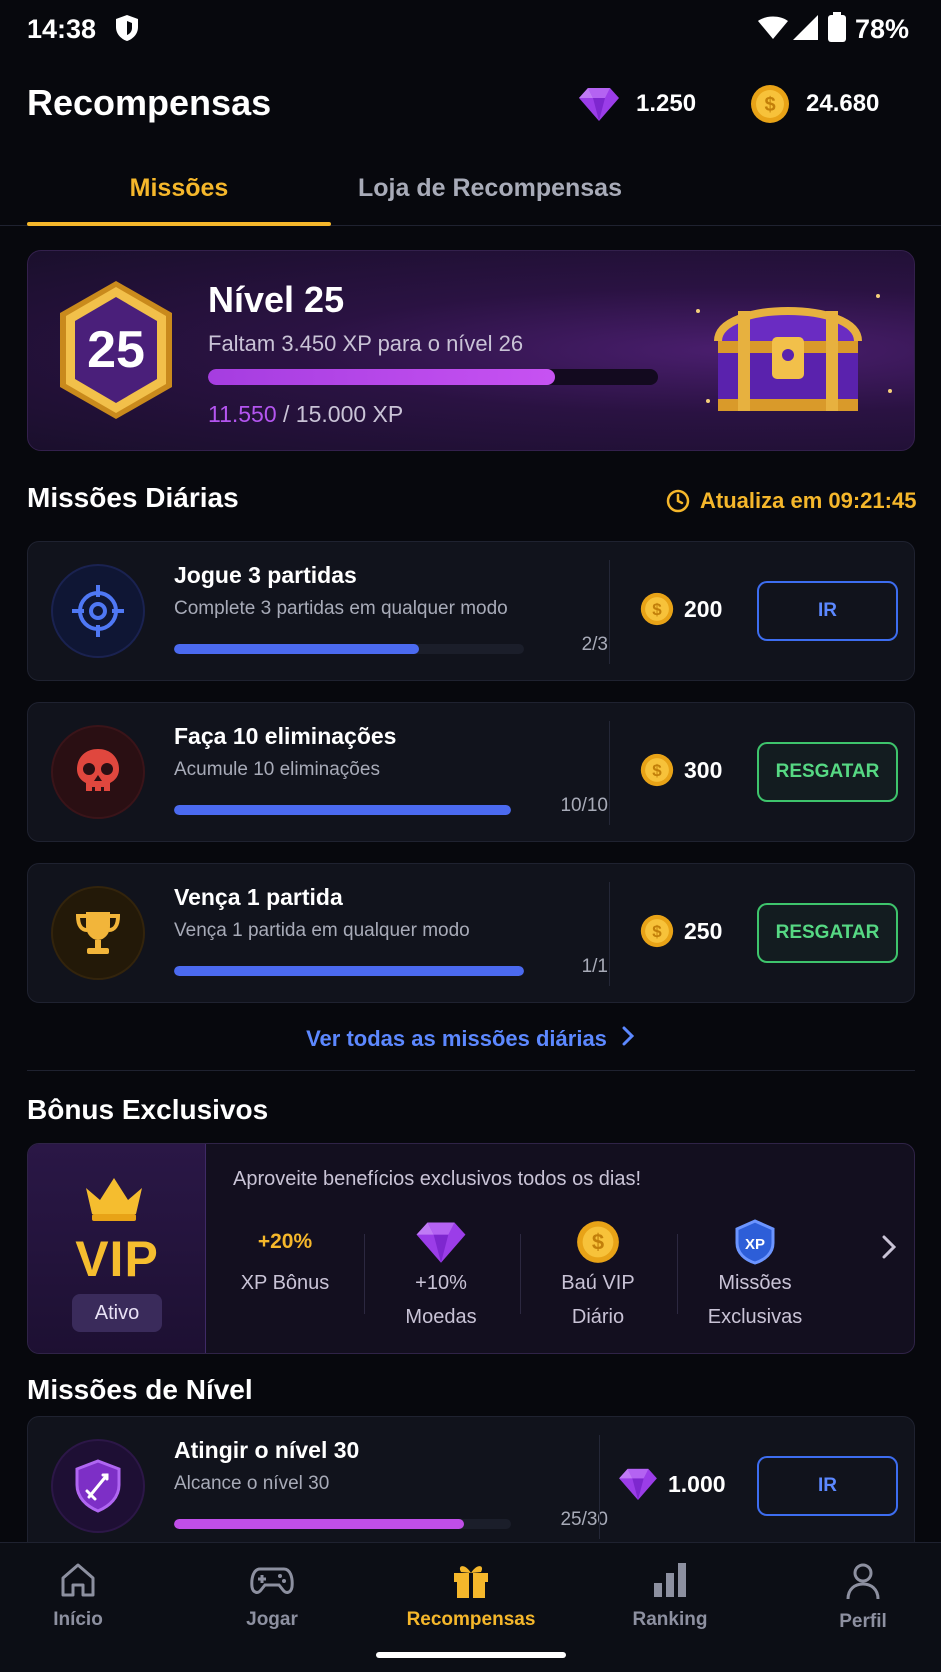 The height and width of the screenshot is (1672, 941). I want to click on trophy-icon, so click(98, 933).